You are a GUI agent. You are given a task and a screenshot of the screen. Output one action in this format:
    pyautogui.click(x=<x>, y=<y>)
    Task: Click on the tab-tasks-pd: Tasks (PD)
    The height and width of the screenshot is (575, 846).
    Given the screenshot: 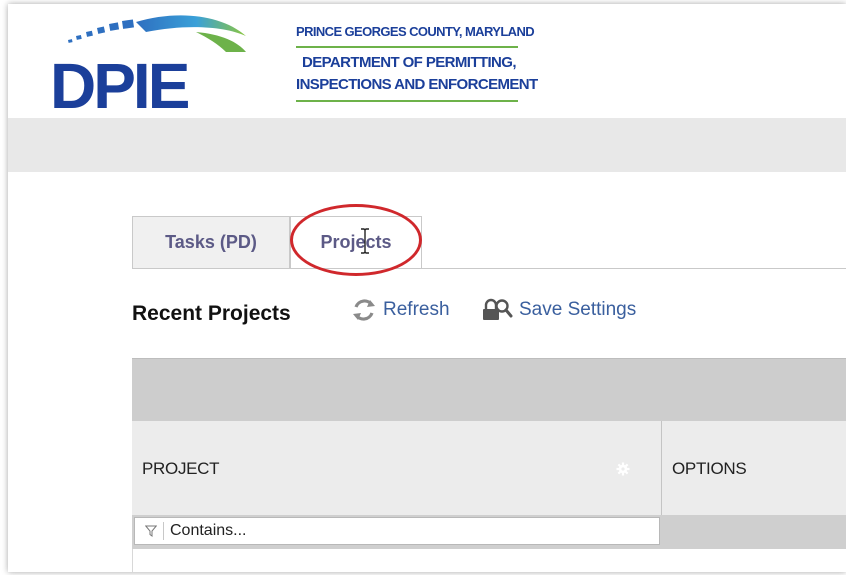 What is the action you would take?
    pyautogui.click(x=211, y=242)
    